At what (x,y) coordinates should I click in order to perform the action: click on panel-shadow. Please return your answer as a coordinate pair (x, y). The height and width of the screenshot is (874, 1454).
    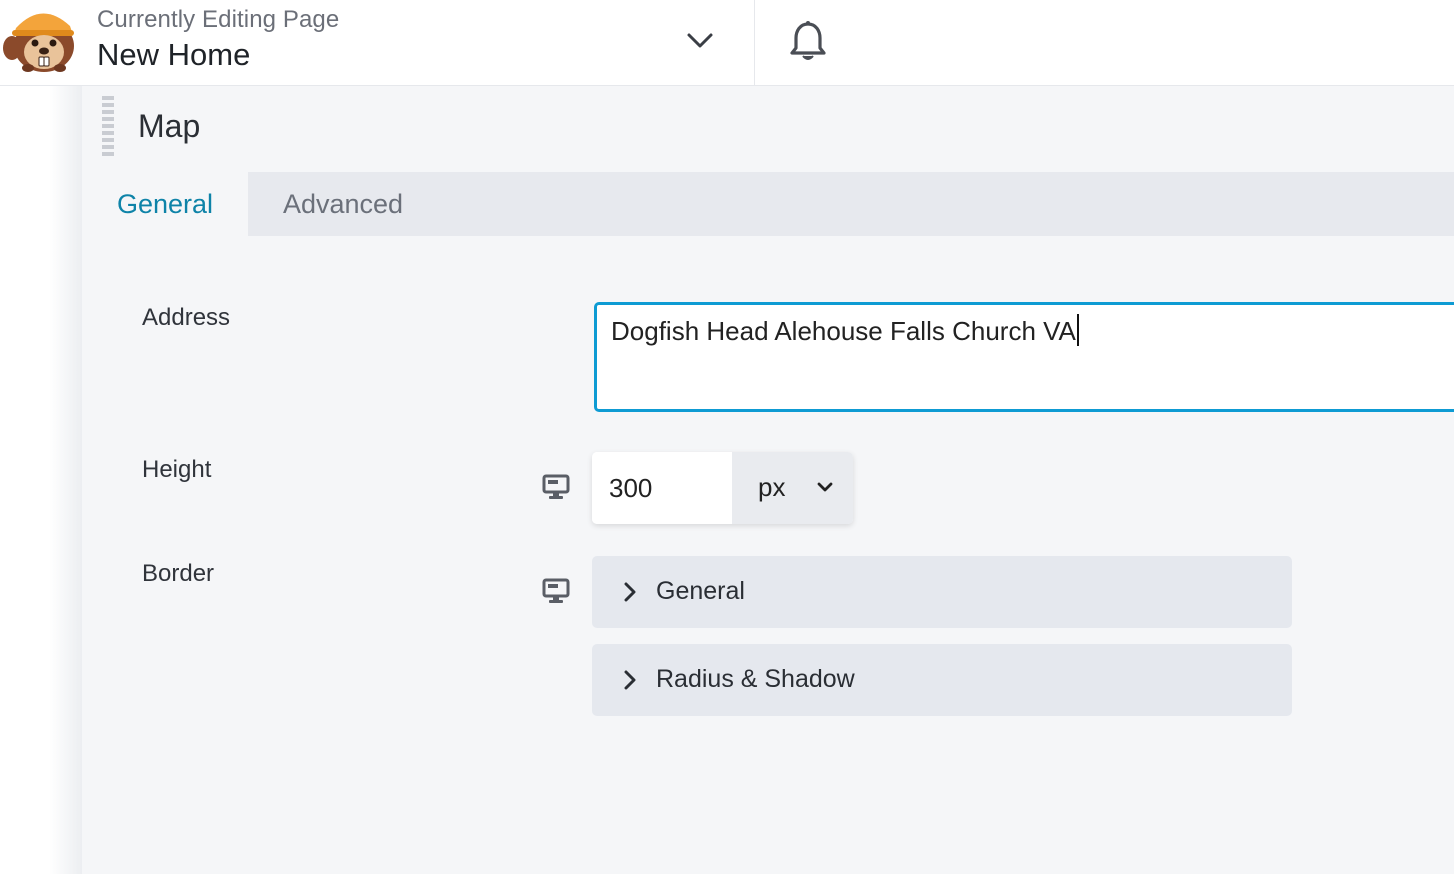
    Looking at the image, I should click on (41, 480).